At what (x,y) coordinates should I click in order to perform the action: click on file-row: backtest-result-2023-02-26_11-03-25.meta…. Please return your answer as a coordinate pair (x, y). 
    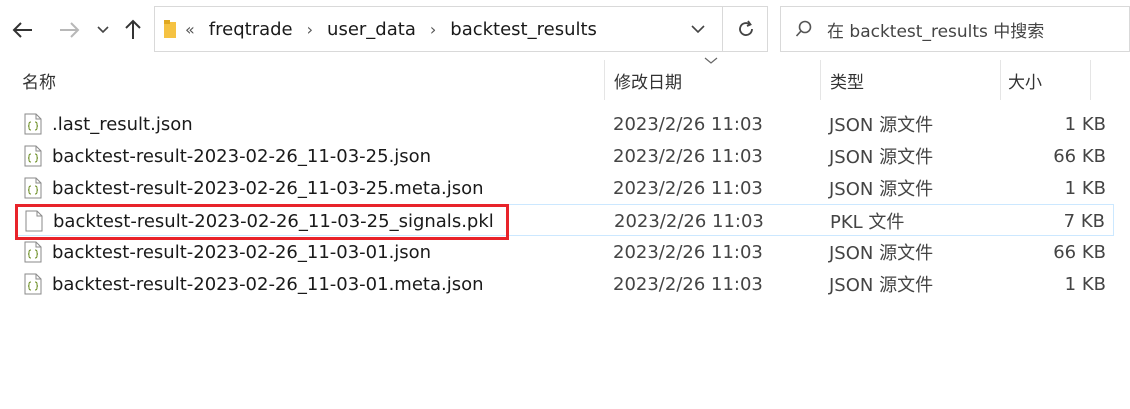
    Looking at the image, I should click on (565, 188).